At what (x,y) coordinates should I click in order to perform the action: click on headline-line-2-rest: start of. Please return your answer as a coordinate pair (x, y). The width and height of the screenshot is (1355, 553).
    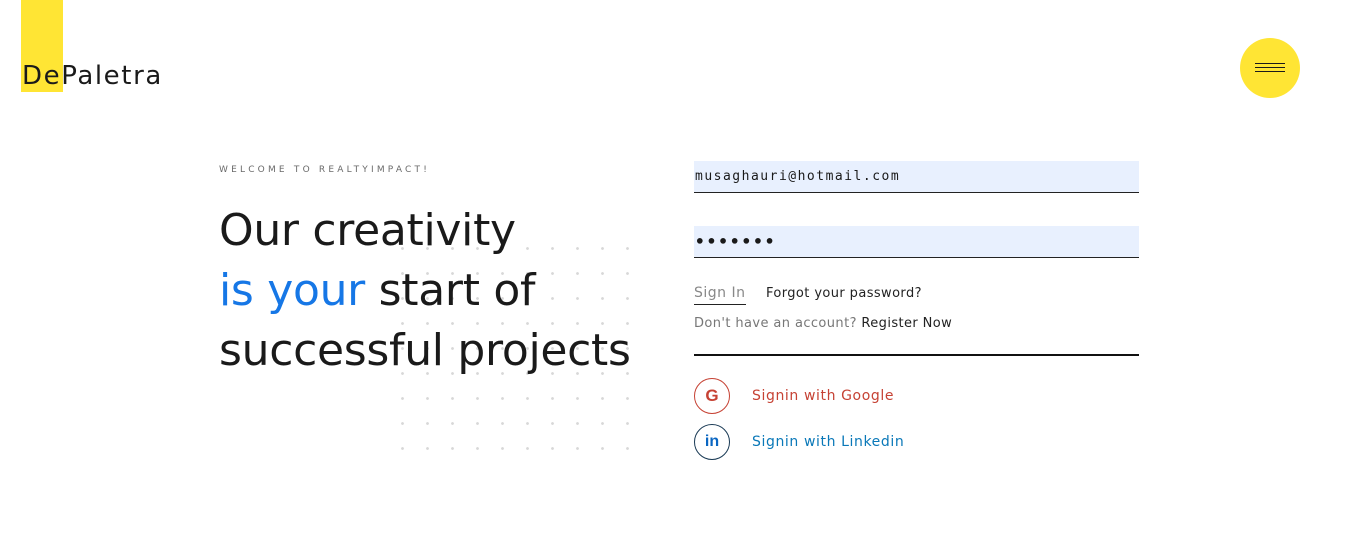
    Looking at the image, I should click on (450, 290).